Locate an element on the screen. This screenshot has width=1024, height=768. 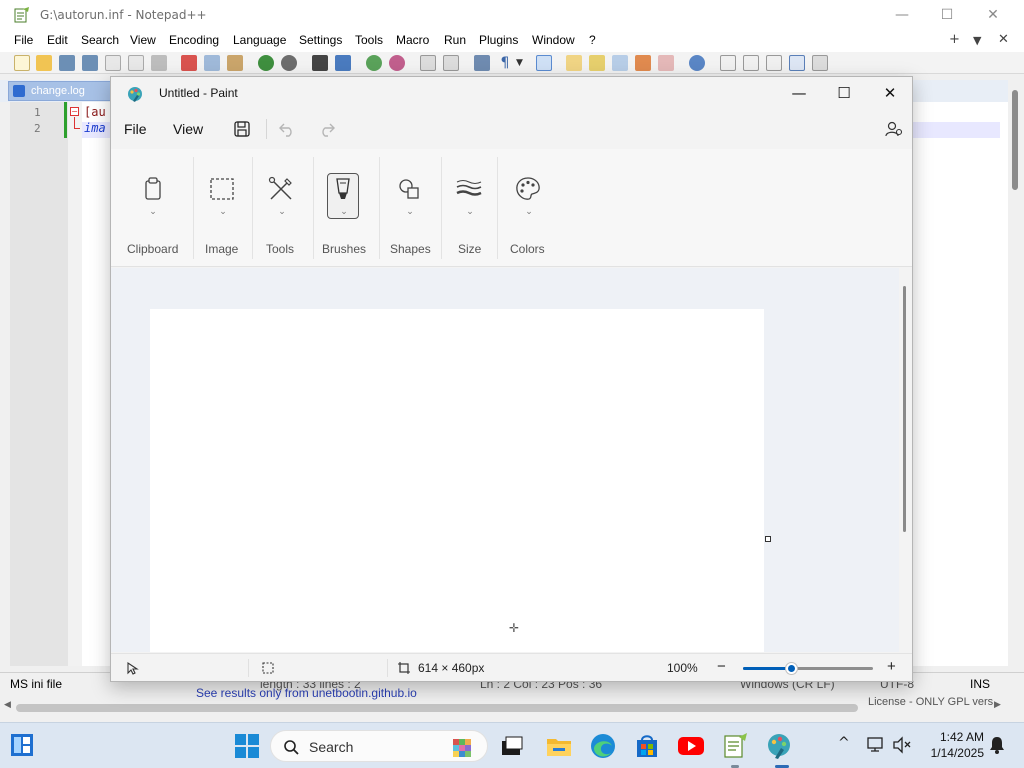
macro-save-icon is located at coordinates (820, 63).